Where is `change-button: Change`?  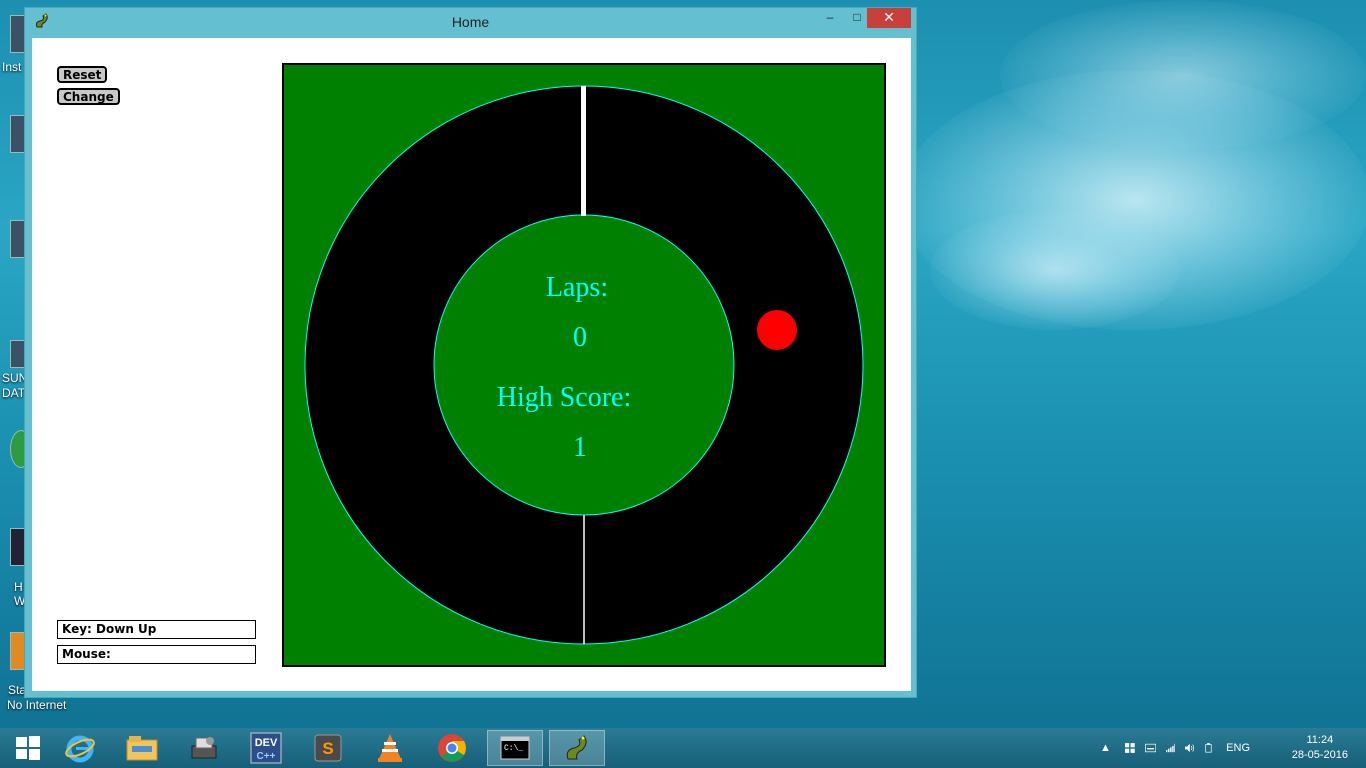
change-button: Change is located at coordinates (88, 96).